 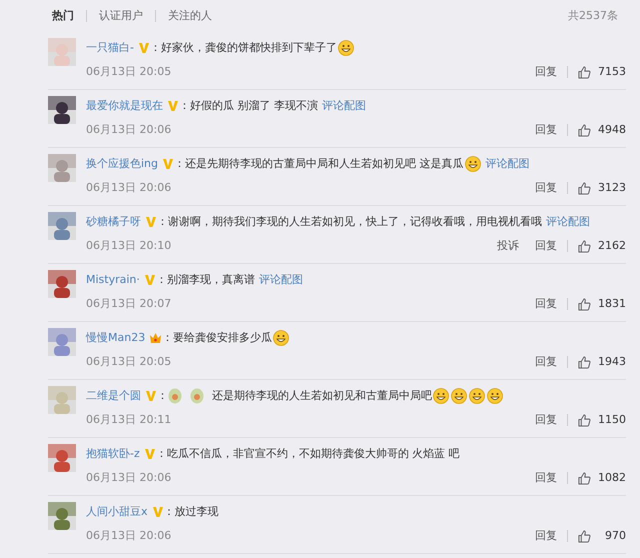 I want to click on username-link: 慢慢Man23, so click(x=116, y=338).